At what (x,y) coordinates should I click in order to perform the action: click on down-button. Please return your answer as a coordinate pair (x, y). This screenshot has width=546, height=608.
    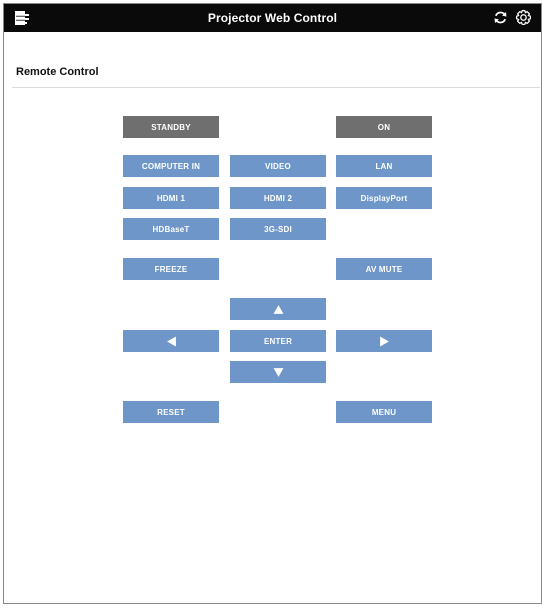
    Looking at the image, I should click on (278, 372).